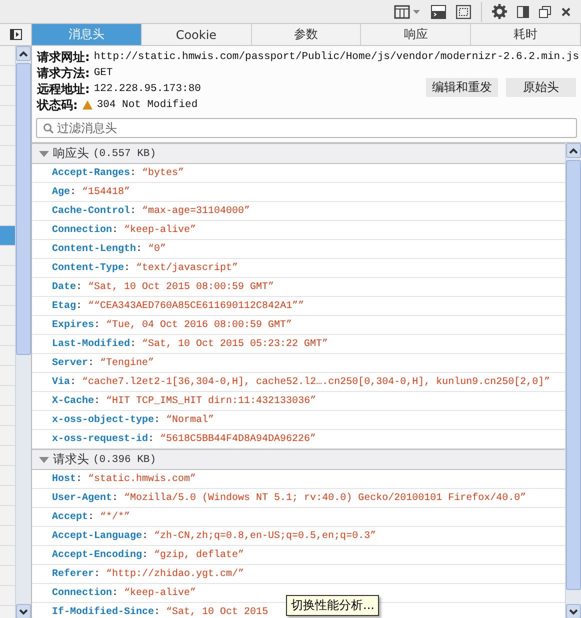 Image resolution: width=581 pixels, height=618 pixels. Describe the element at coordinates (147, 105) in the screenshot. I see `field-value: 304 Not Modified` at that location.